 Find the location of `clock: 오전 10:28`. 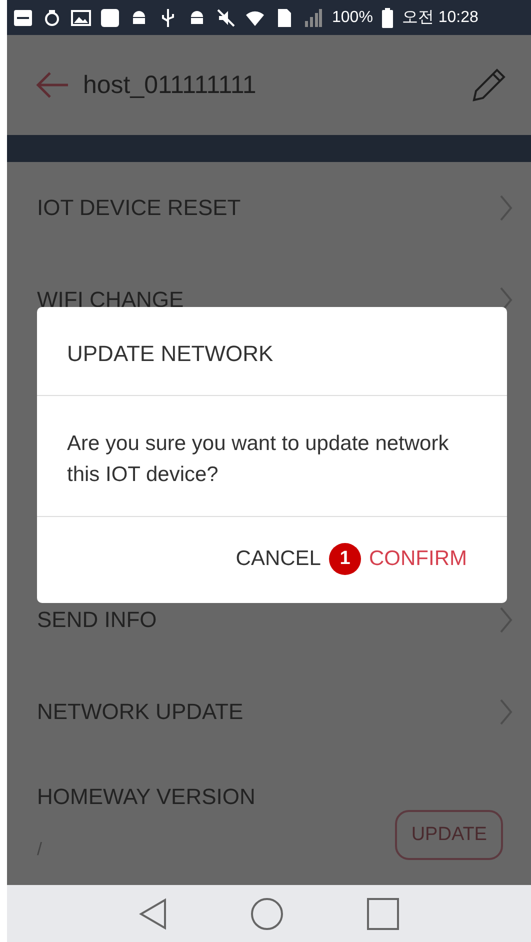

clock: 오전 10:28 is located at coordinates (440, 18).